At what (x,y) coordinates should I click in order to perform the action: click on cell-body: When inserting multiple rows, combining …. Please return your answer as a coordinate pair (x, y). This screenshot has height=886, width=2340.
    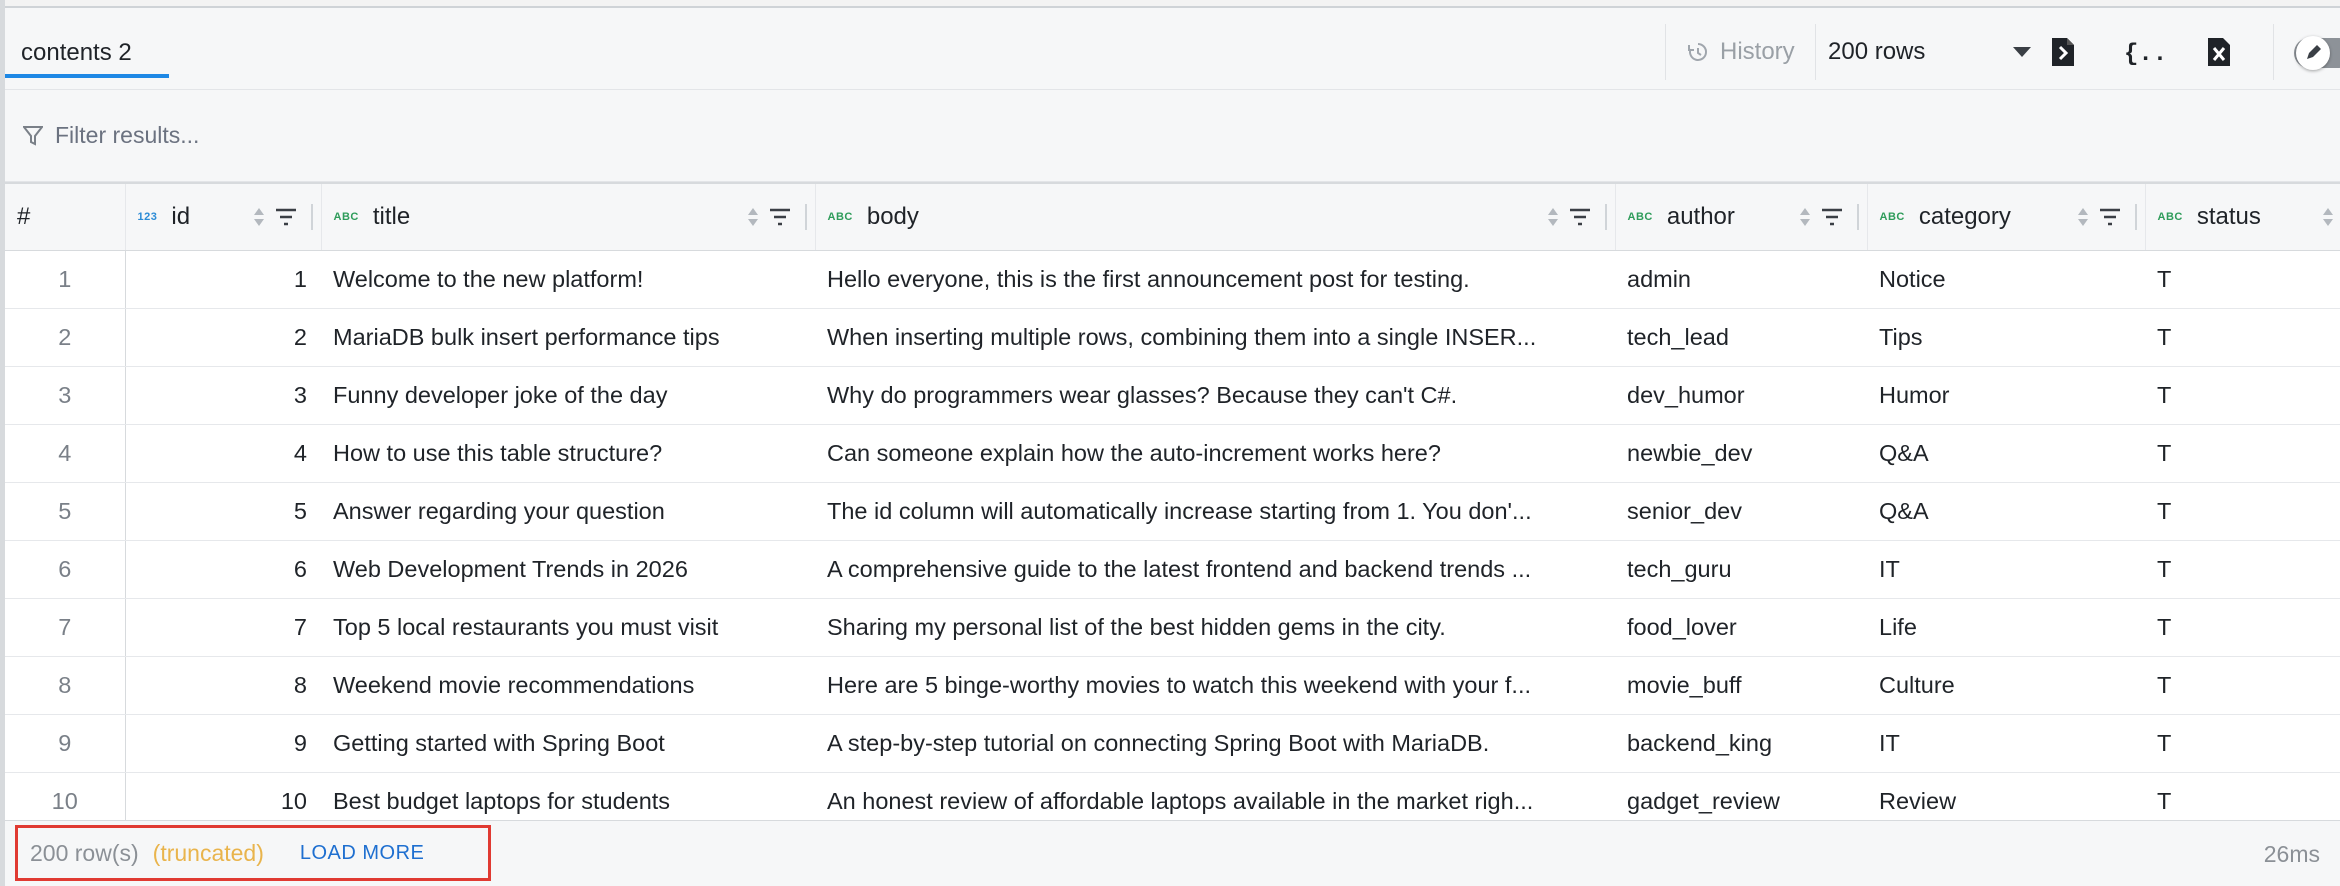
    Looking at the image, I should click on (1215, 337).